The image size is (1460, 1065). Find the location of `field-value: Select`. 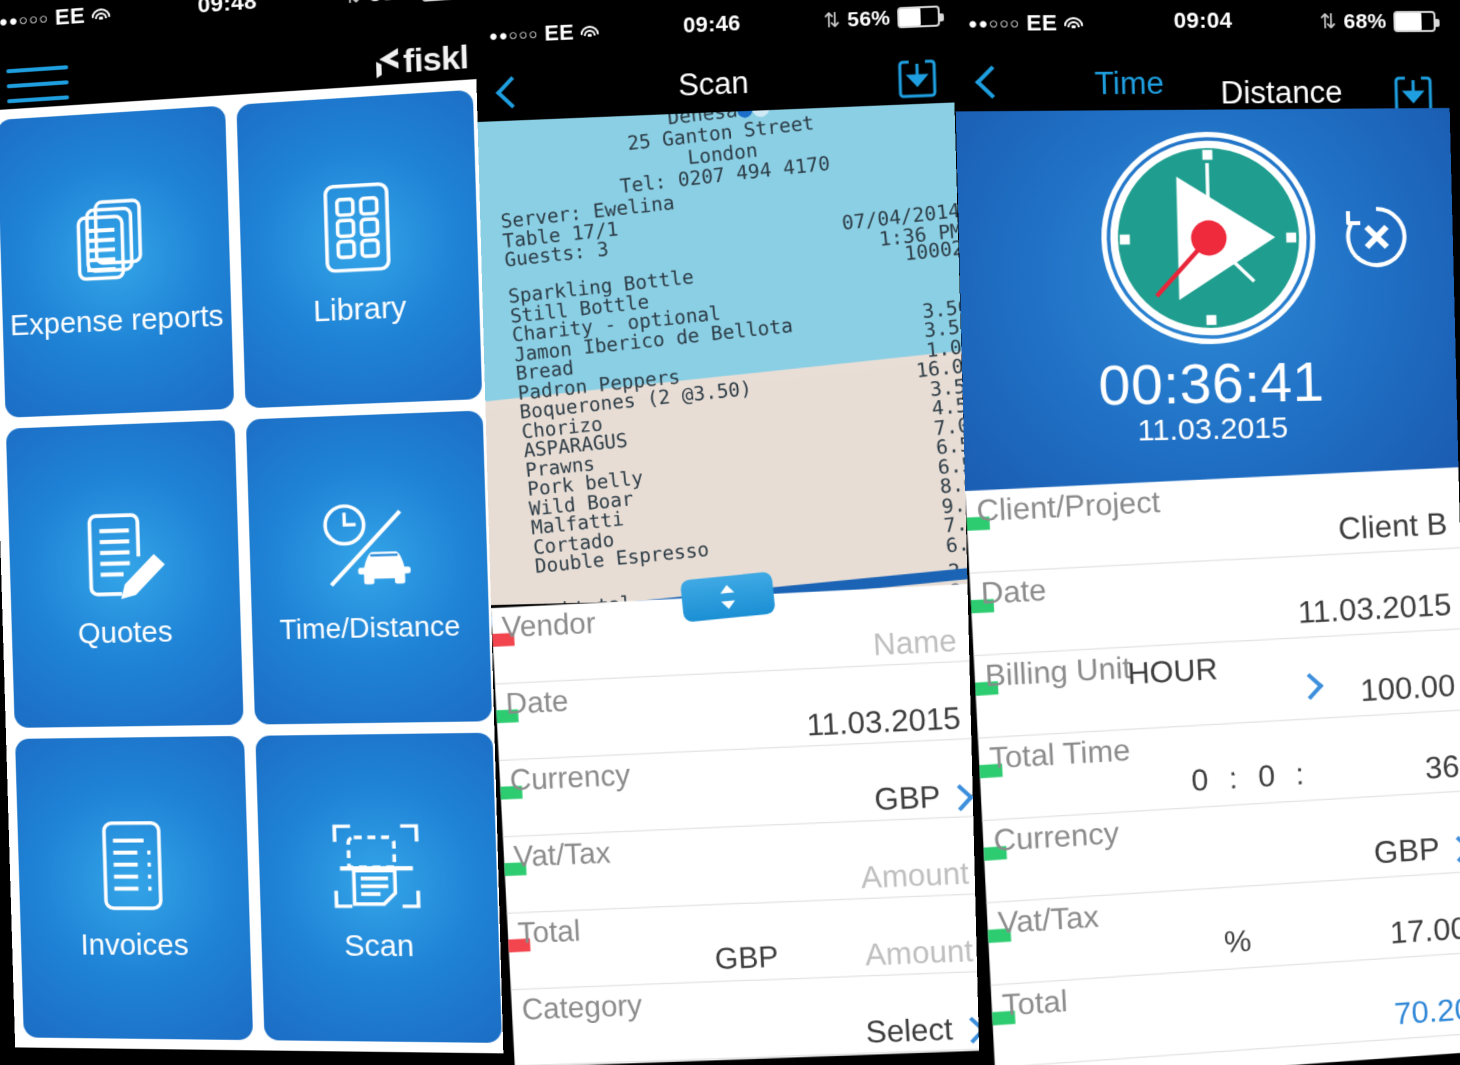

field-value: Select is located at coordinates (909, 1030).